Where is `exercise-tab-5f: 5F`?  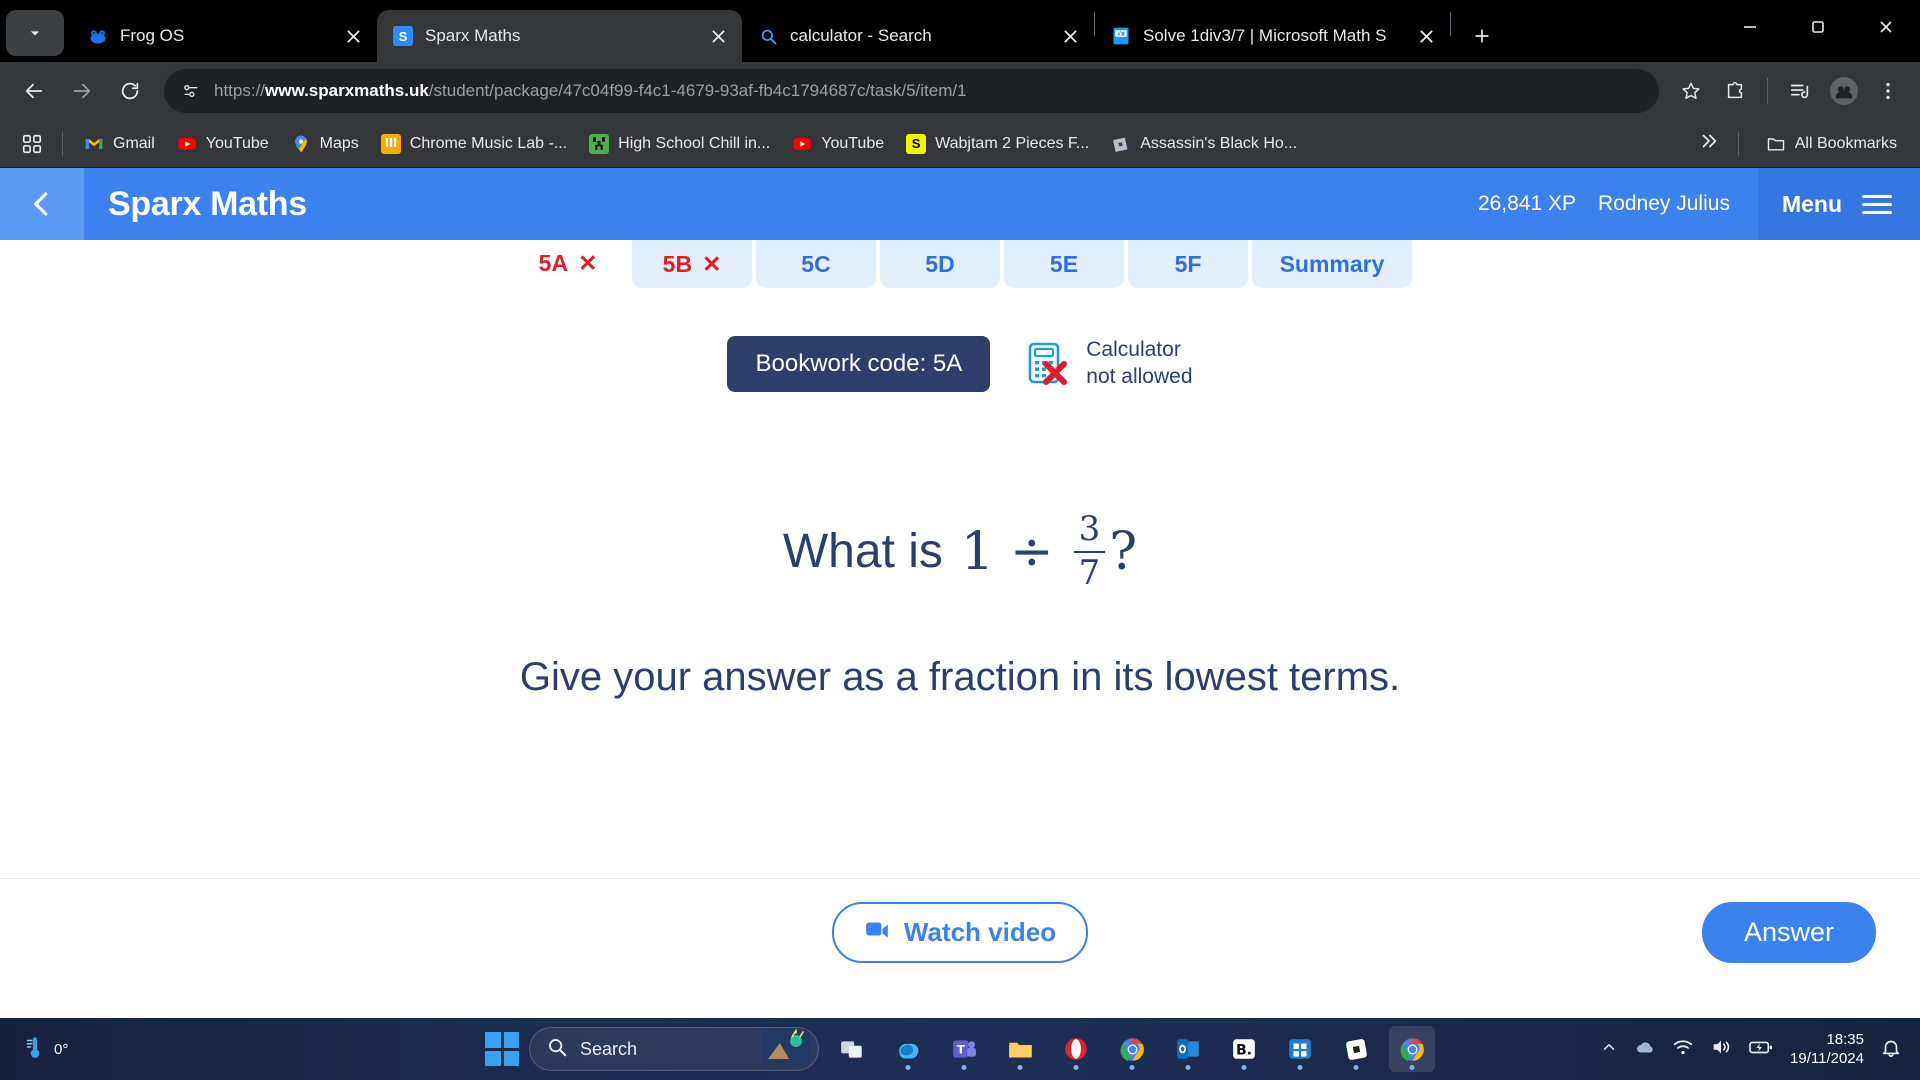 exercise-tab-5f: 5F is located at coordinates (1188, 264).